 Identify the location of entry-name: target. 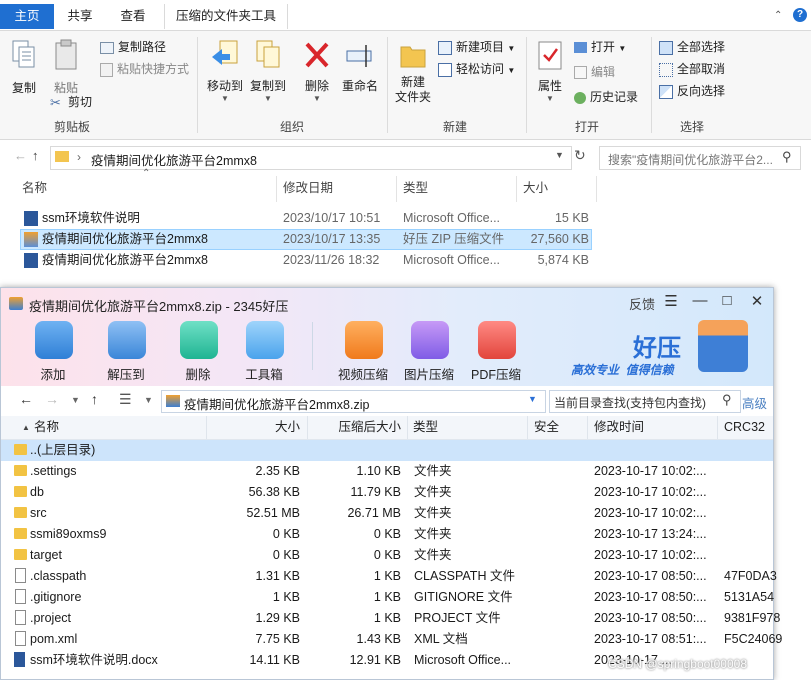
(46, 555).